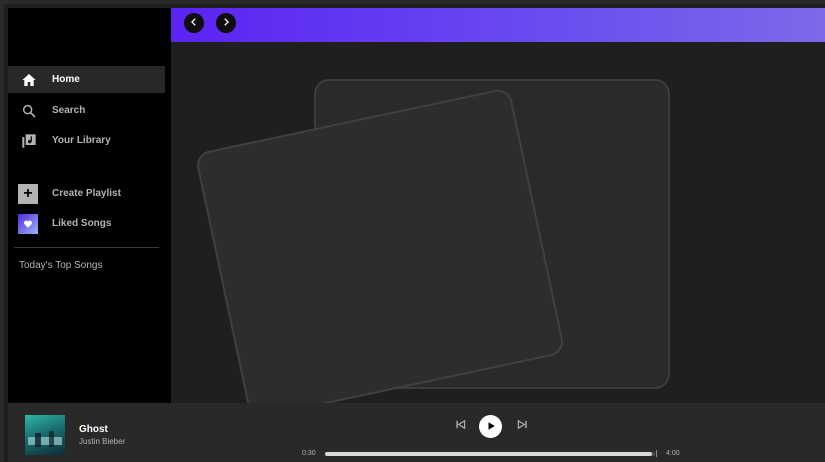 The image size is (825, 462). Describe the element at coordinates (102, 441) in the screenshot. I see `track-artist: Justin Bieber` at that location.